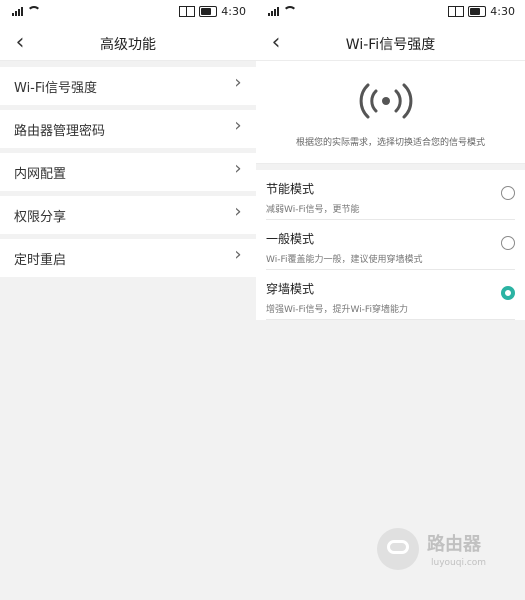 The height and width of the screenshot is (600, 525). Describe the element at coordinates (459, 563) in the screenshot. I see `watermark-subtitle: luyouqi.com` at that location.